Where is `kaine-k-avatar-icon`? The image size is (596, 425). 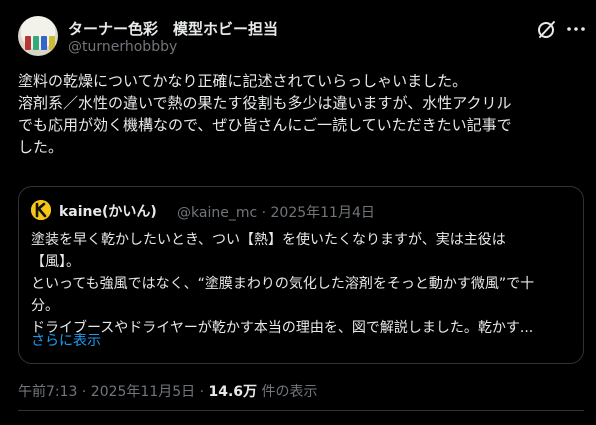
kaine-k-avatar-icon is located at coordinates (41, 210).